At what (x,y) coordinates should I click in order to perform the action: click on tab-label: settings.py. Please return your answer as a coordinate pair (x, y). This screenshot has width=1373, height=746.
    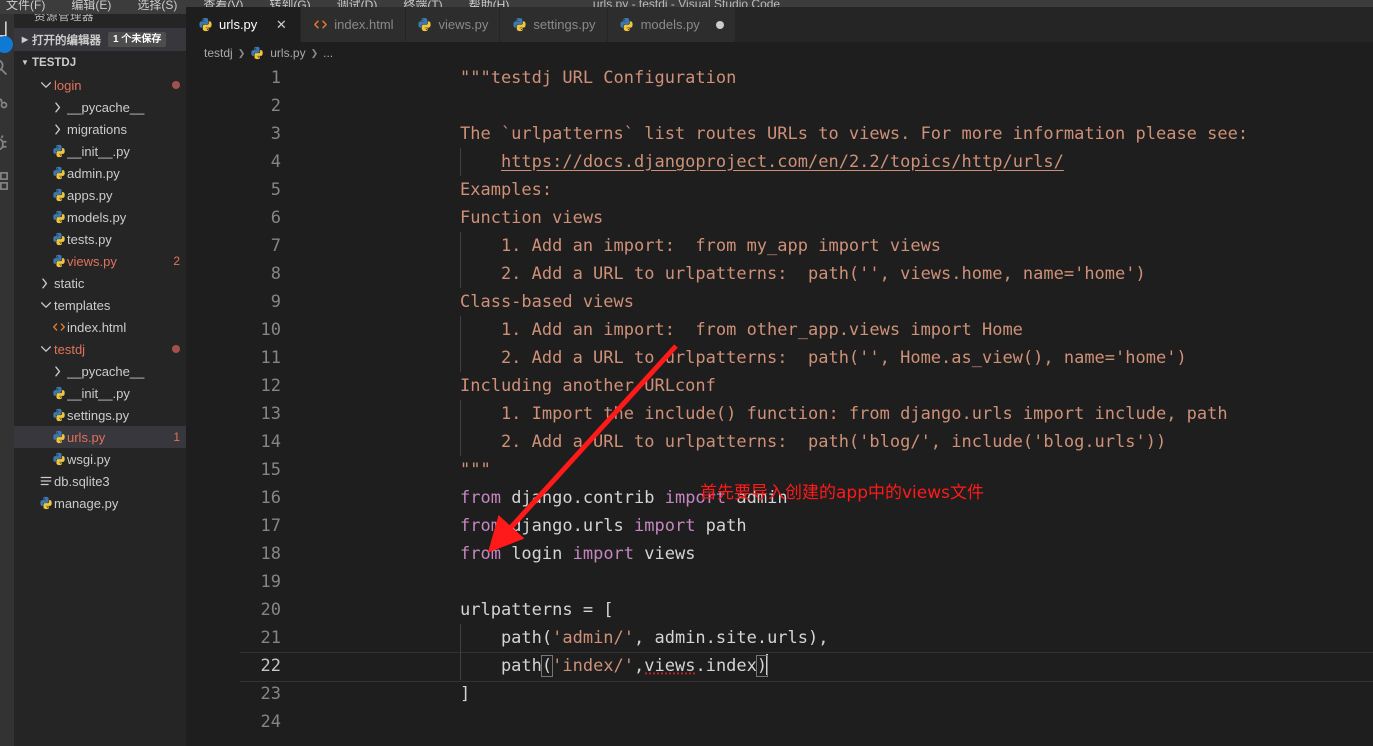
    Looking at the image, I should click on (564, 24).